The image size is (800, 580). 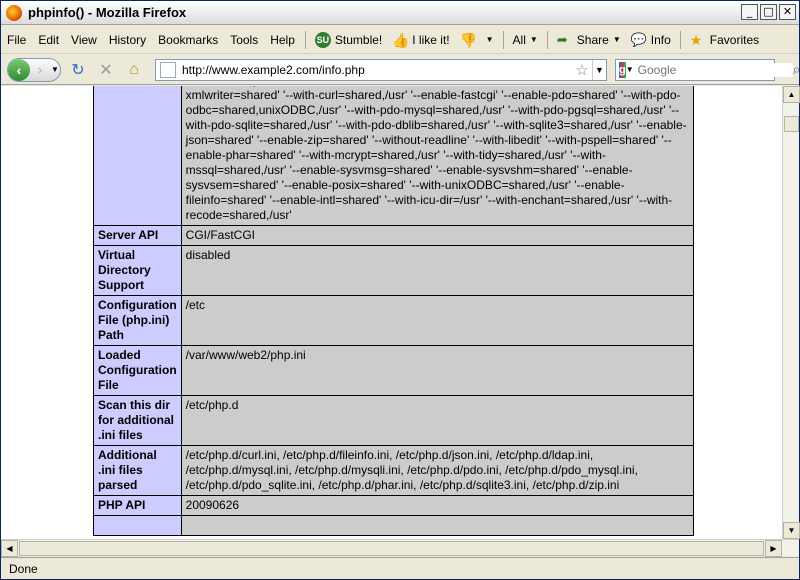 What do you see at coordinates (322, 39) in the screenshot?
I see `stumbleupon-icon: SU` at bounding box center [322, 39].